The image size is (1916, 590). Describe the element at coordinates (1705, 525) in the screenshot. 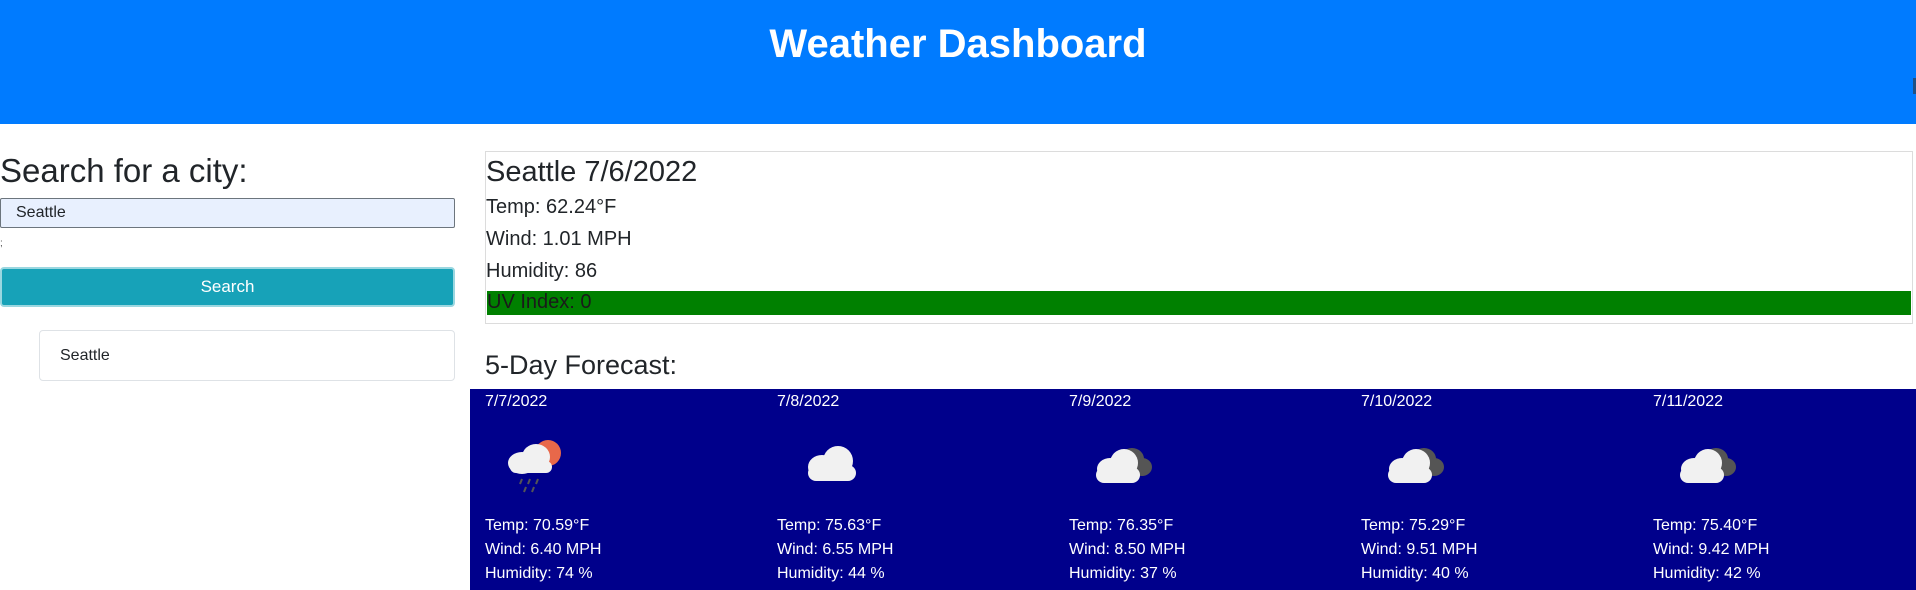

I see `forecast-temp: Temp: 75.40°F` at that location.